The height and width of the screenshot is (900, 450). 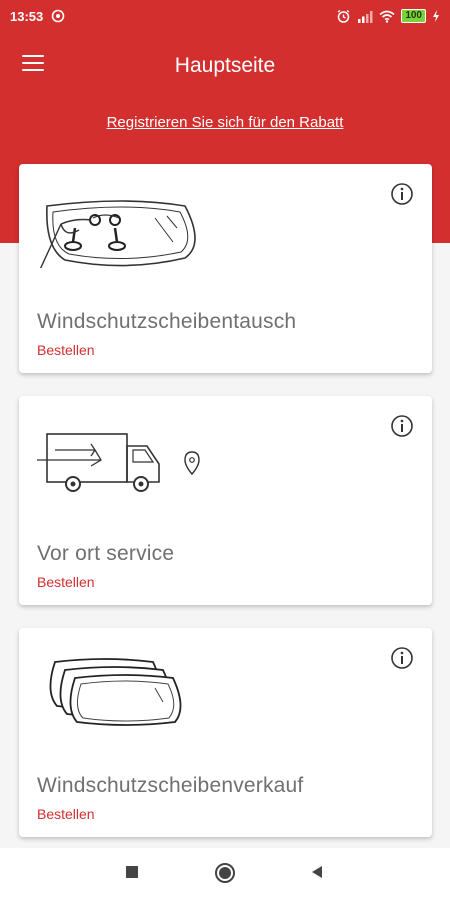 What do you see at coordinates (387, 16) in the screenshot?
I see `wifi-icon` at bounding box center [387, 16].